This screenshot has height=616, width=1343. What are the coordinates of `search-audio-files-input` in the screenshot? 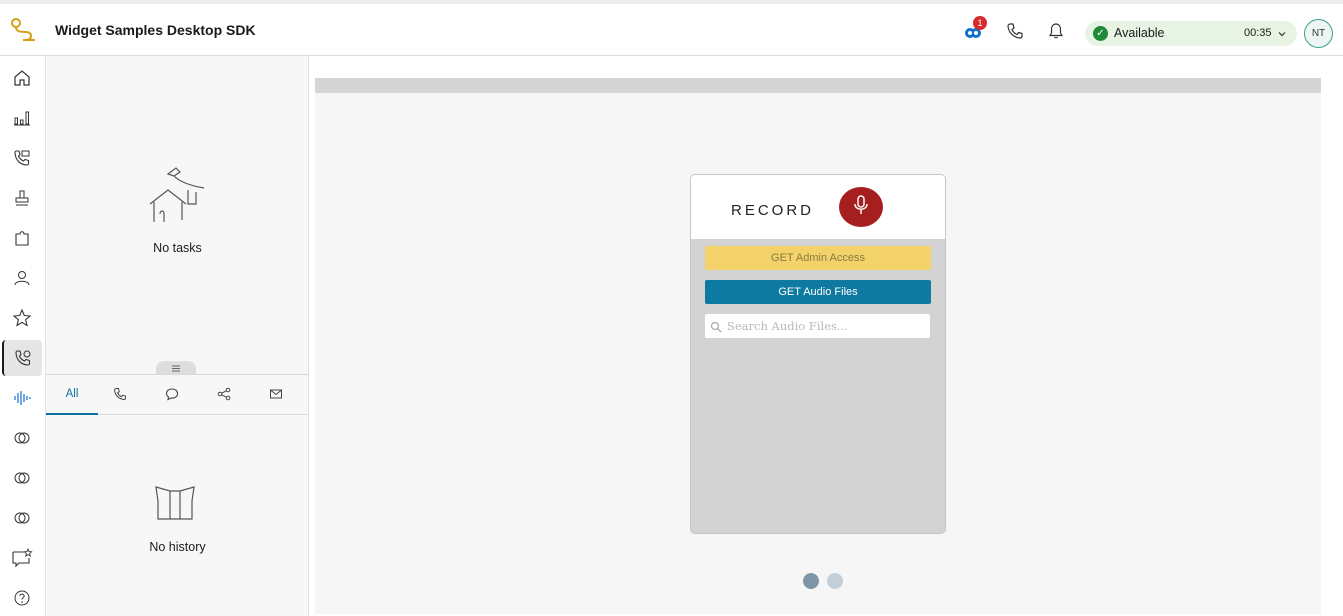 It's located at (826, 326).